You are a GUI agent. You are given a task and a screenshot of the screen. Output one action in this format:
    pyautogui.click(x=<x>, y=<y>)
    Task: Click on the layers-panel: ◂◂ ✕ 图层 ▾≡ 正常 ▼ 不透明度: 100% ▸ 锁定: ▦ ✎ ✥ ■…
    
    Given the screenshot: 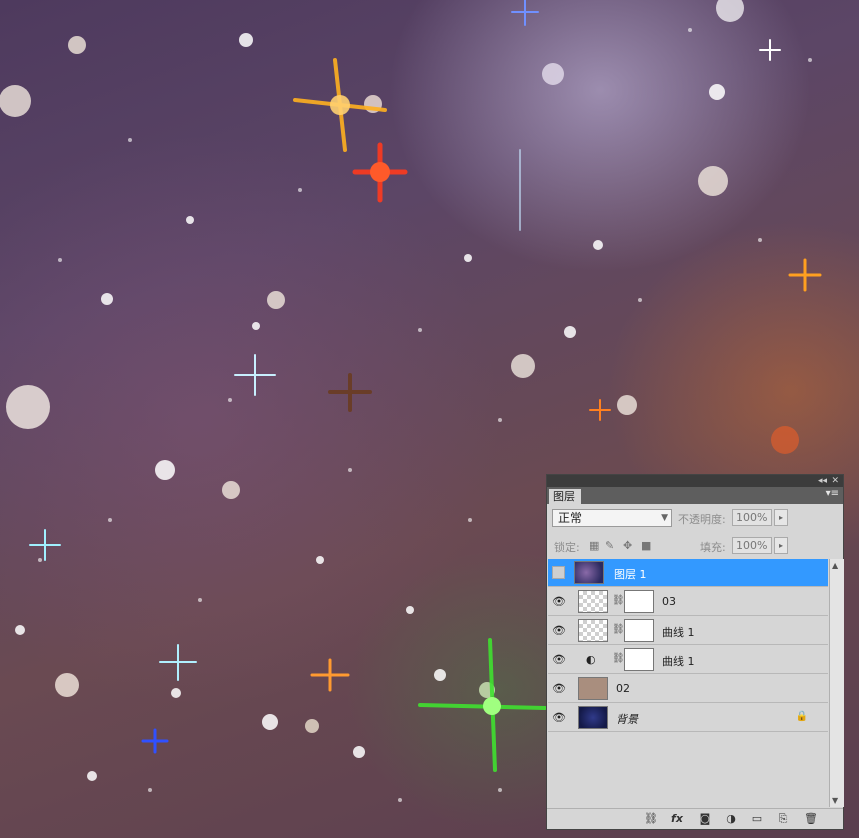 What is the action you would take?
    pyautogui.click(x=695, y=652)
    